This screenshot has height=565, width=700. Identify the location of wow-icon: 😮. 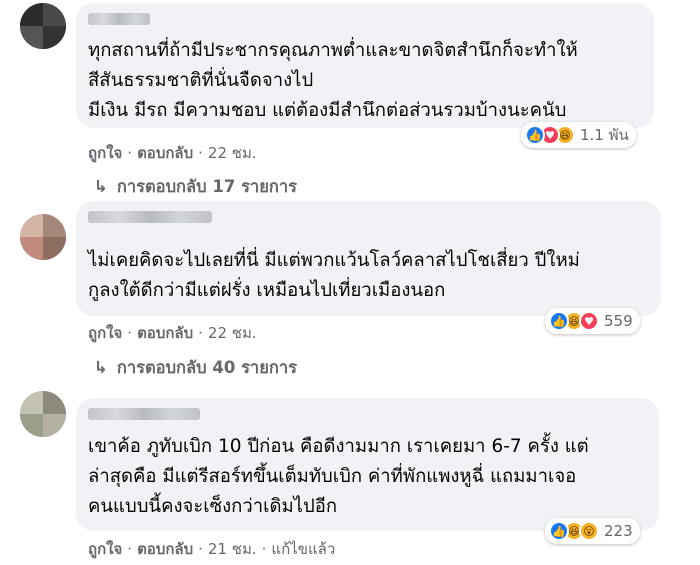
(589, 531).